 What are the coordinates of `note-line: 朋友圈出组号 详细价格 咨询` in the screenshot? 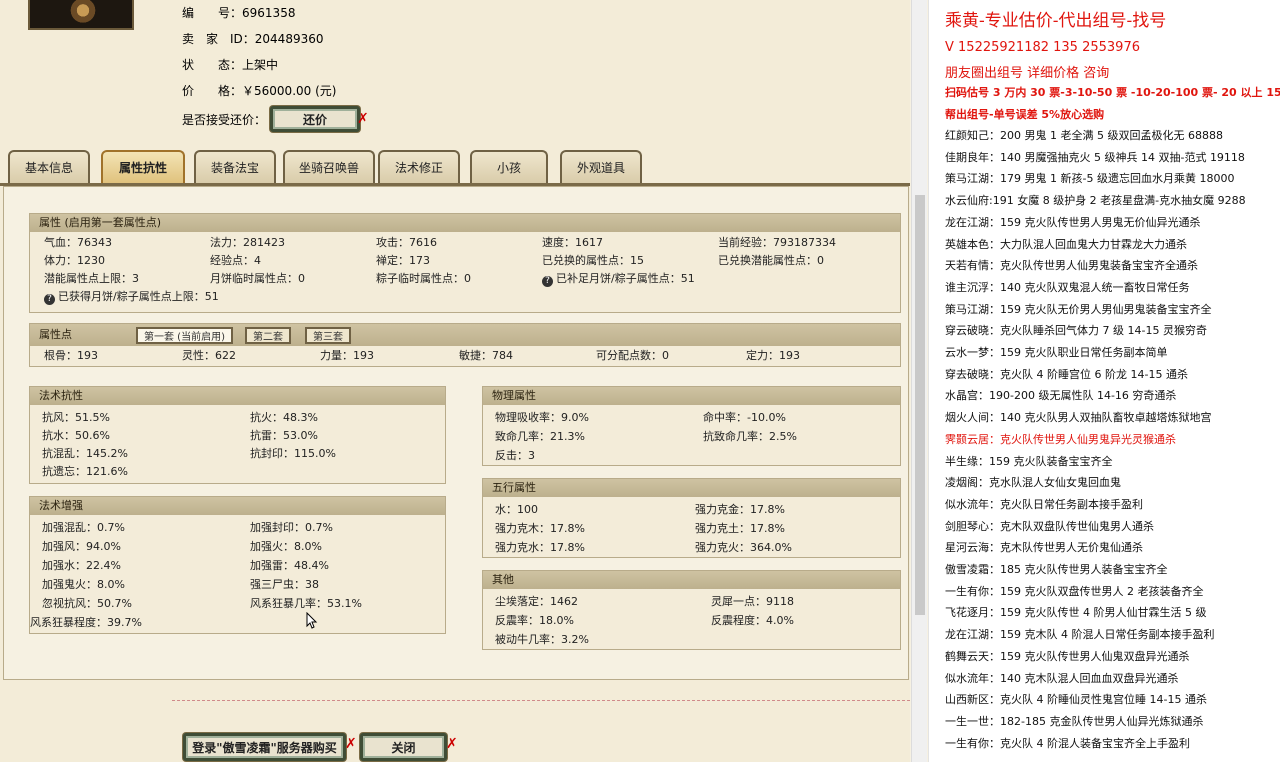 It's located at (1027, 73).